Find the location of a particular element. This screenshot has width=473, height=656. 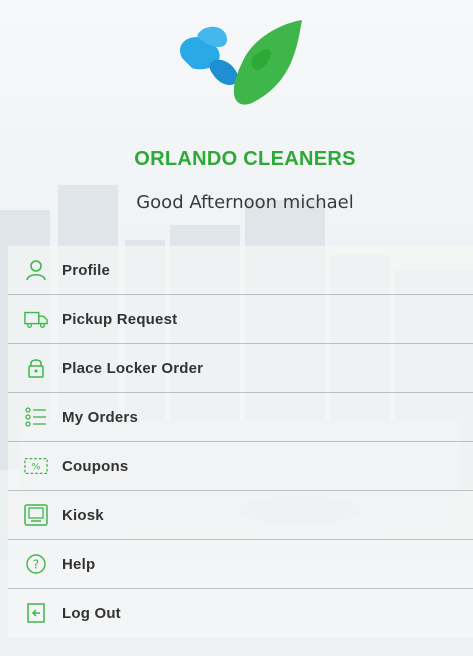

lock-icon is located at coordinates (36, 368).